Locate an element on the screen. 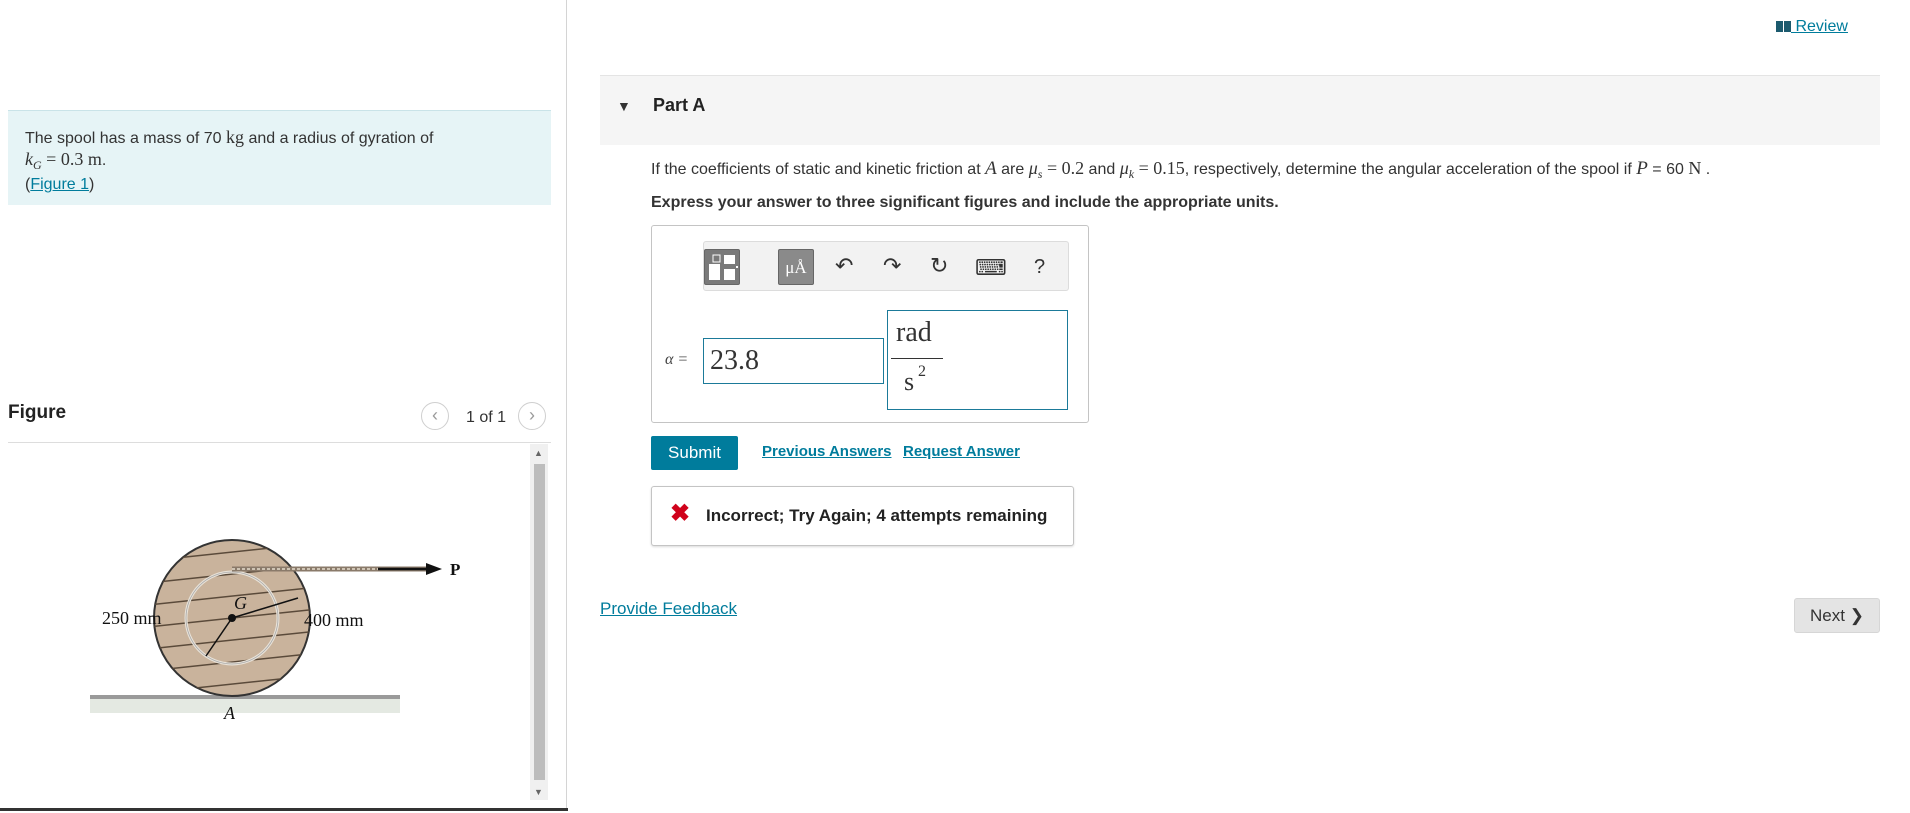 The width and height of the screenshot is (1910, 813). help-icon: ? is located at coordinates (1039, 267).